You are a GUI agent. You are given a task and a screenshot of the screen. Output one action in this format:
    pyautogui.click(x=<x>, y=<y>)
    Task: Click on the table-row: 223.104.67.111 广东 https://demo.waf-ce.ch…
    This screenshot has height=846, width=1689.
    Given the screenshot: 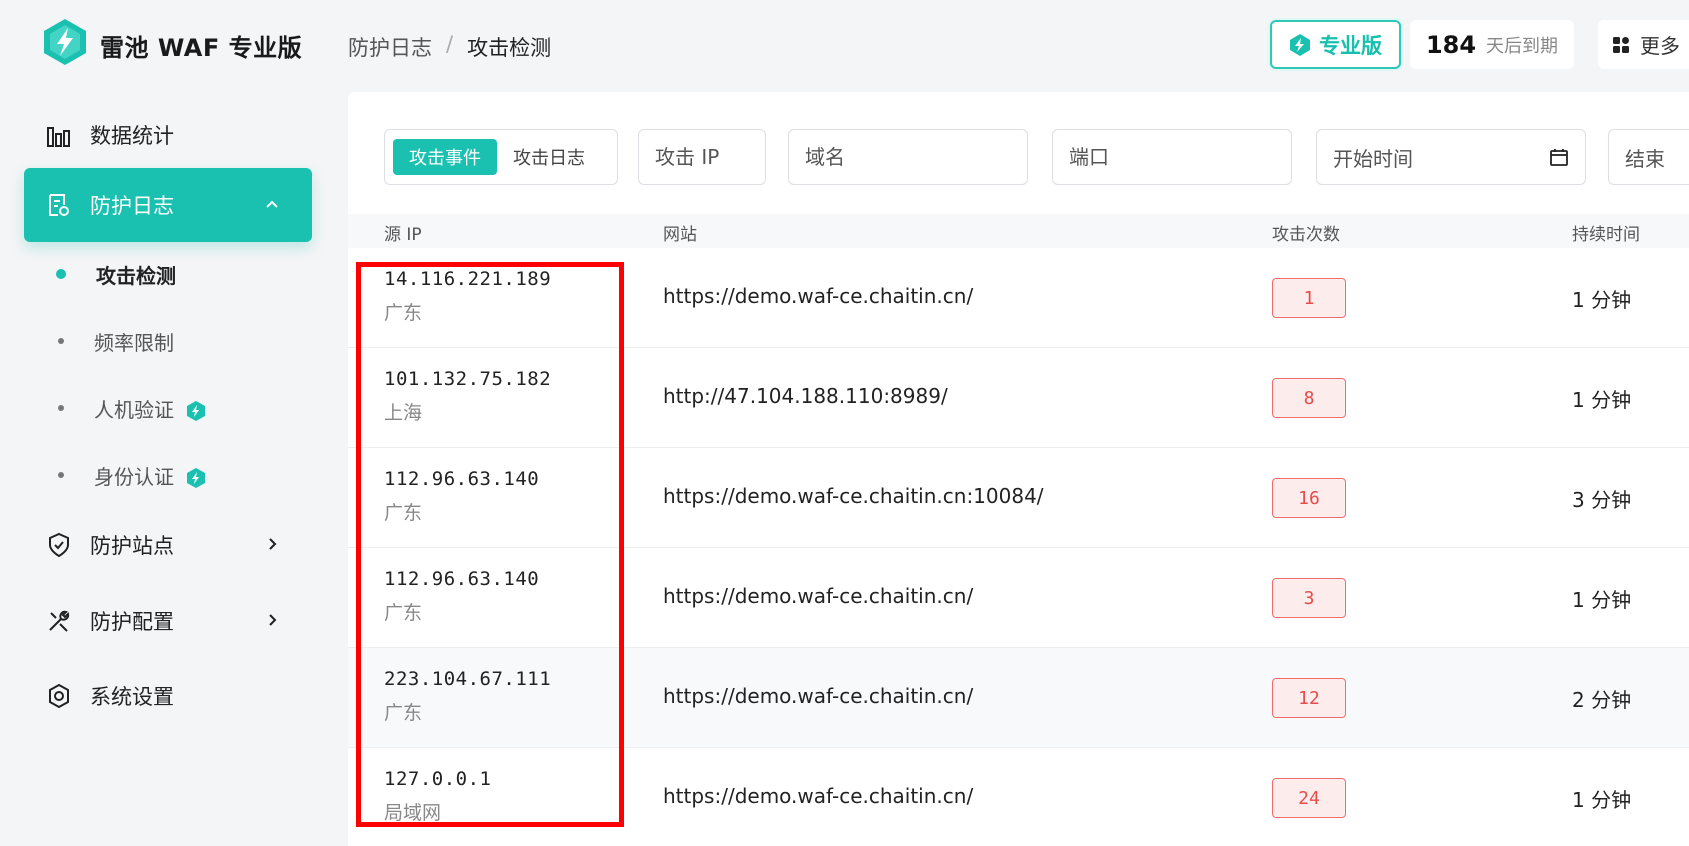 What is the action you would take?
    pyautogui.click(x=1018, y=698)
    